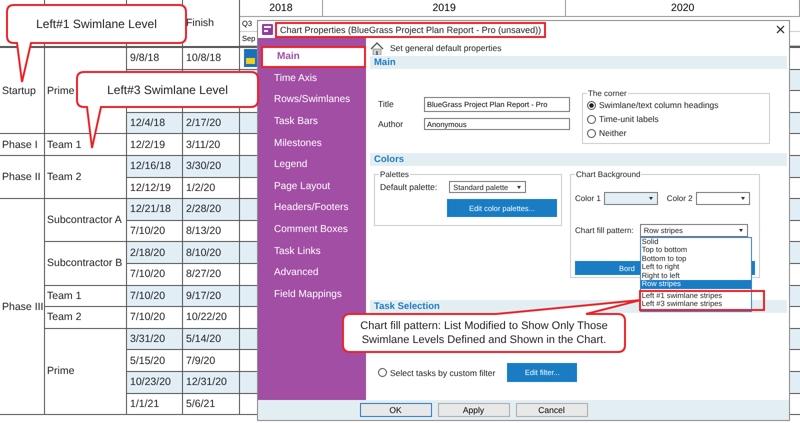  I want to click on start-date: 10/23/20, so click(150, 382).